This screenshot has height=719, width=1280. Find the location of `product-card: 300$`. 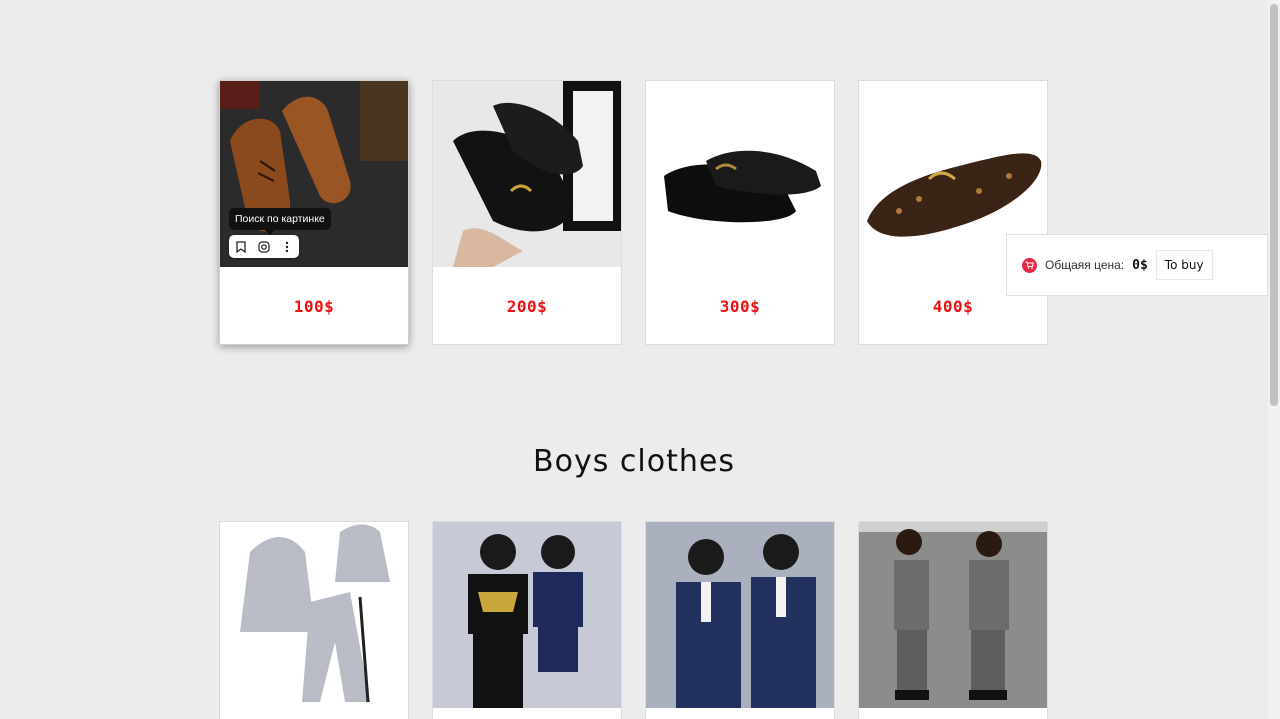

product-card: 300$ is located at coordinates (740, 212).